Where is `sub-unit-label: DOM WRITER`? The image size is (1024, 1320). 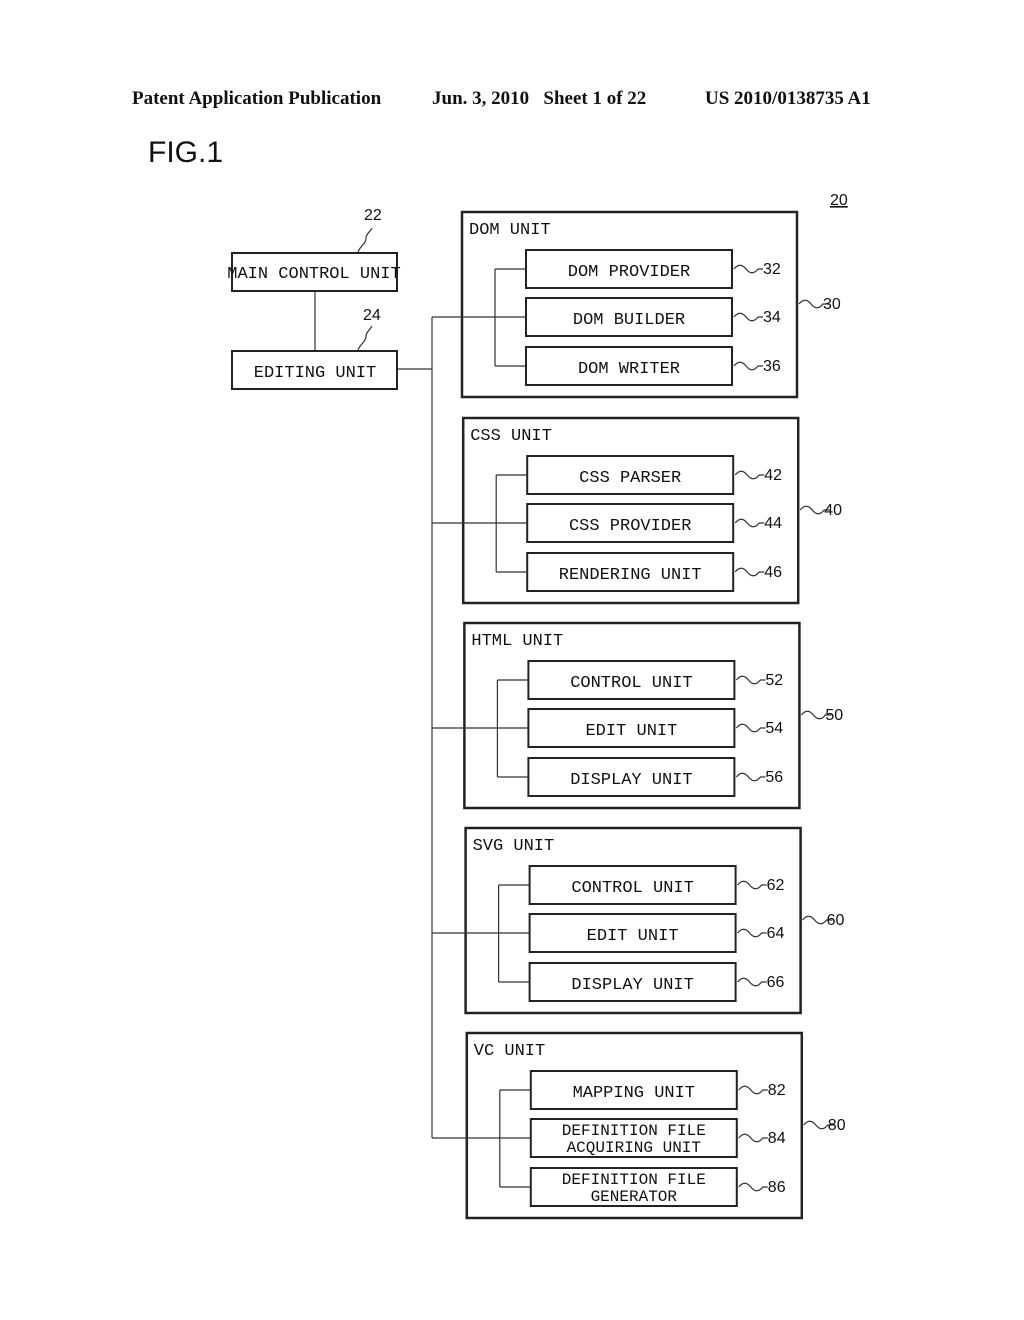
sub-unit-label: DOM WRITER is located at coordinates (629, 369).